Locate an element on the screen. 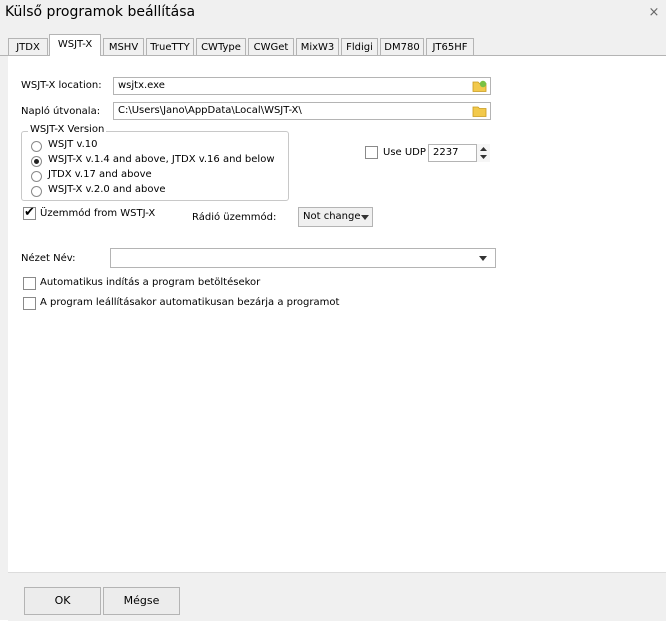 The height and width of the screenshot is (621, 666). folder-icon is located at coordinates (480, 111).